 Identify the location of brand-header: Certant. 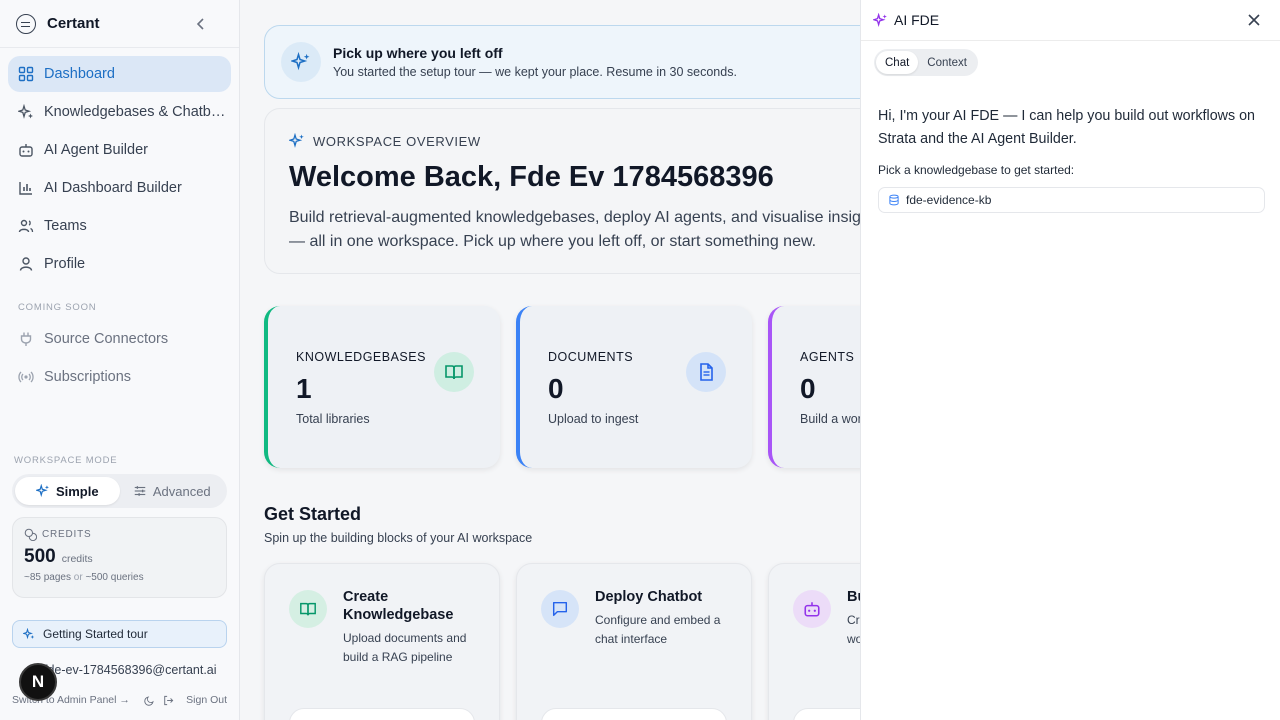
(119, 24).